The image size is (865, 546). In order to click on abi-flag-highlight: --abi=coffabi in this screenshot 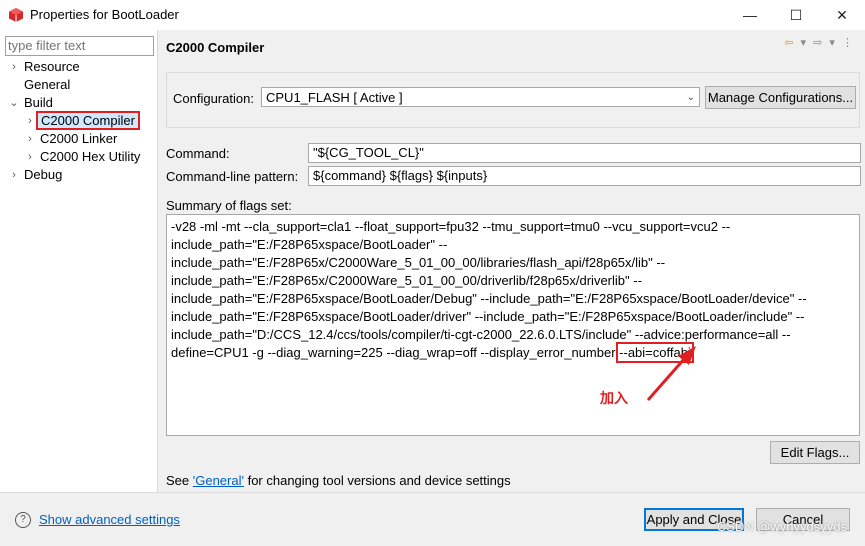, I will do `click(655, 352)`.